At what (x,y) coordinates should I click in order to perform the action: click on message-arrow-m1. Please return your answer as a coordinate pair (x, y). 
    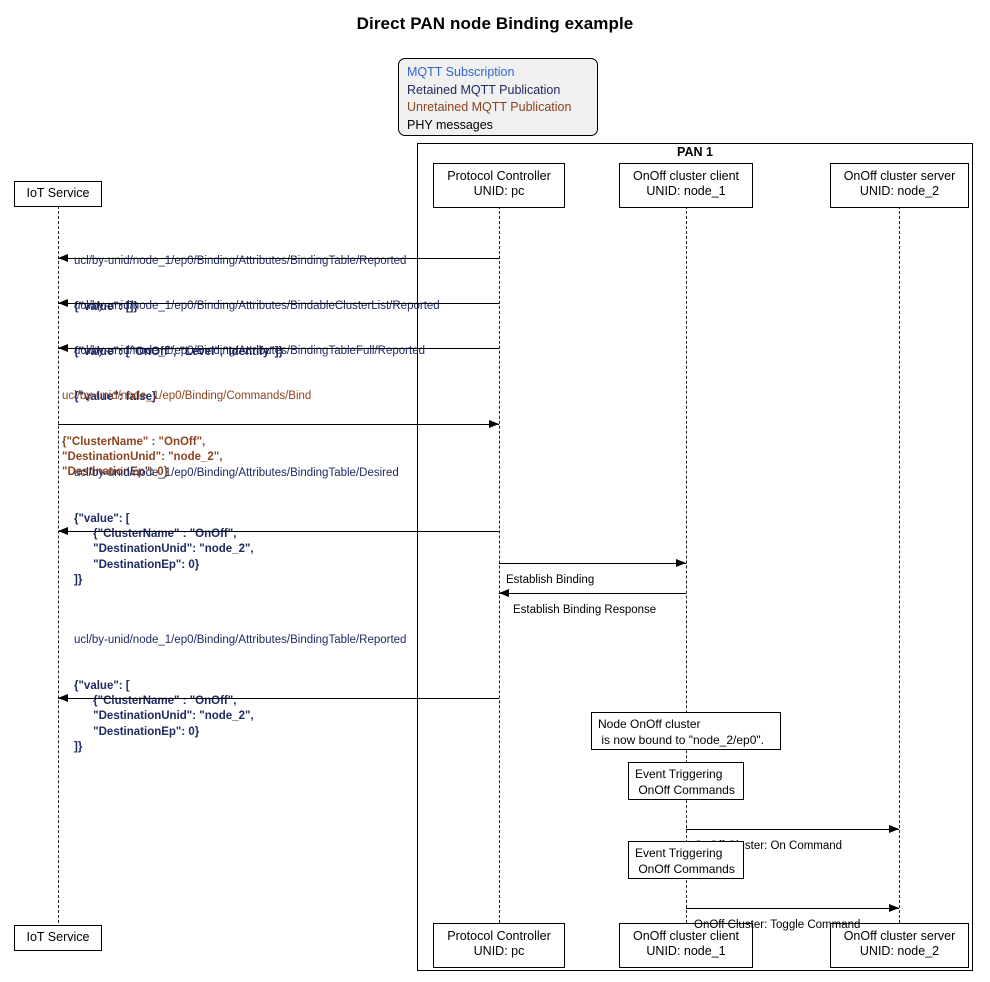
    Looking at the image, I should click on (278, 258).